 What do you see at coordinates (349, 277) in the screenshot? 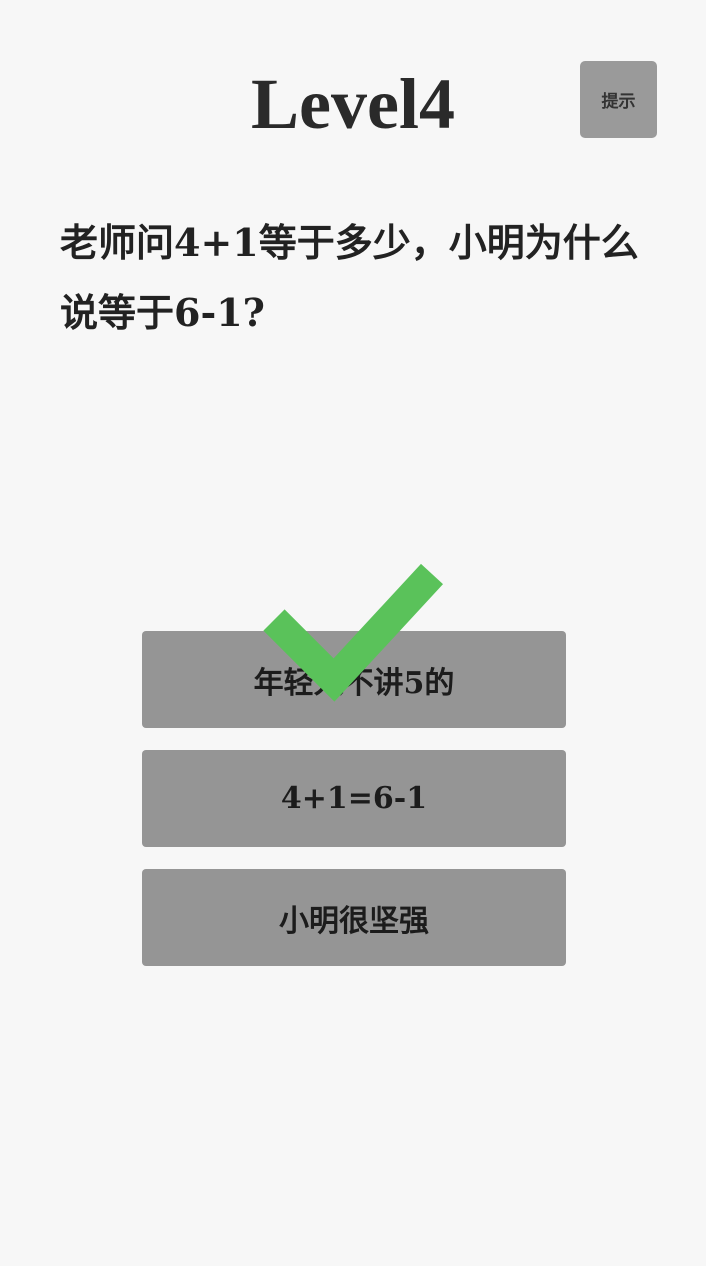
I see `question-text: 老师问4+1等于多少，小明为什么说等于6-1?` at bounding box center [349, 277].